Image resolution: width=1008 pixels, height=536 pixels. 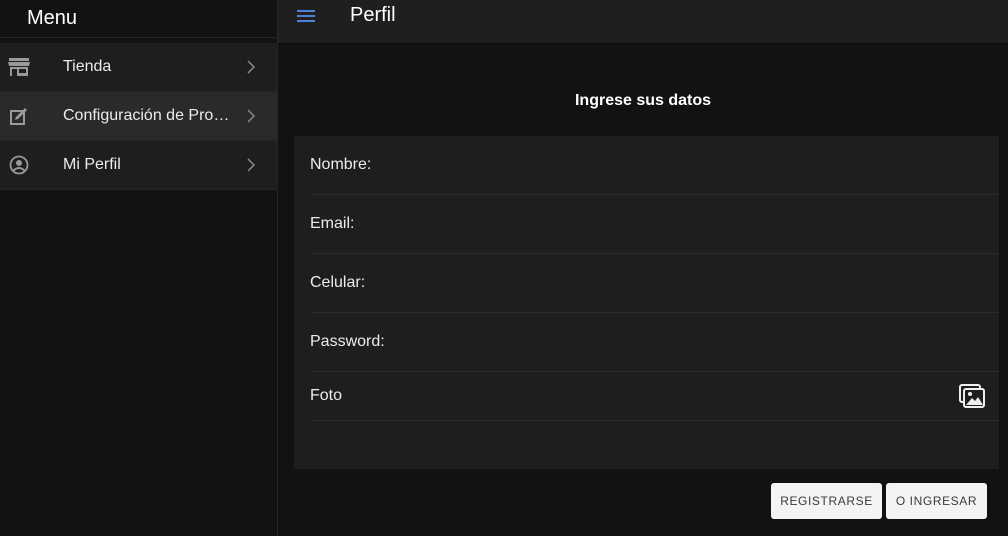 What do you see at coordinates (87, 66) in the screenshot?
I see `sidebar-item-label: Tienda` at bounding box center [87, 66].